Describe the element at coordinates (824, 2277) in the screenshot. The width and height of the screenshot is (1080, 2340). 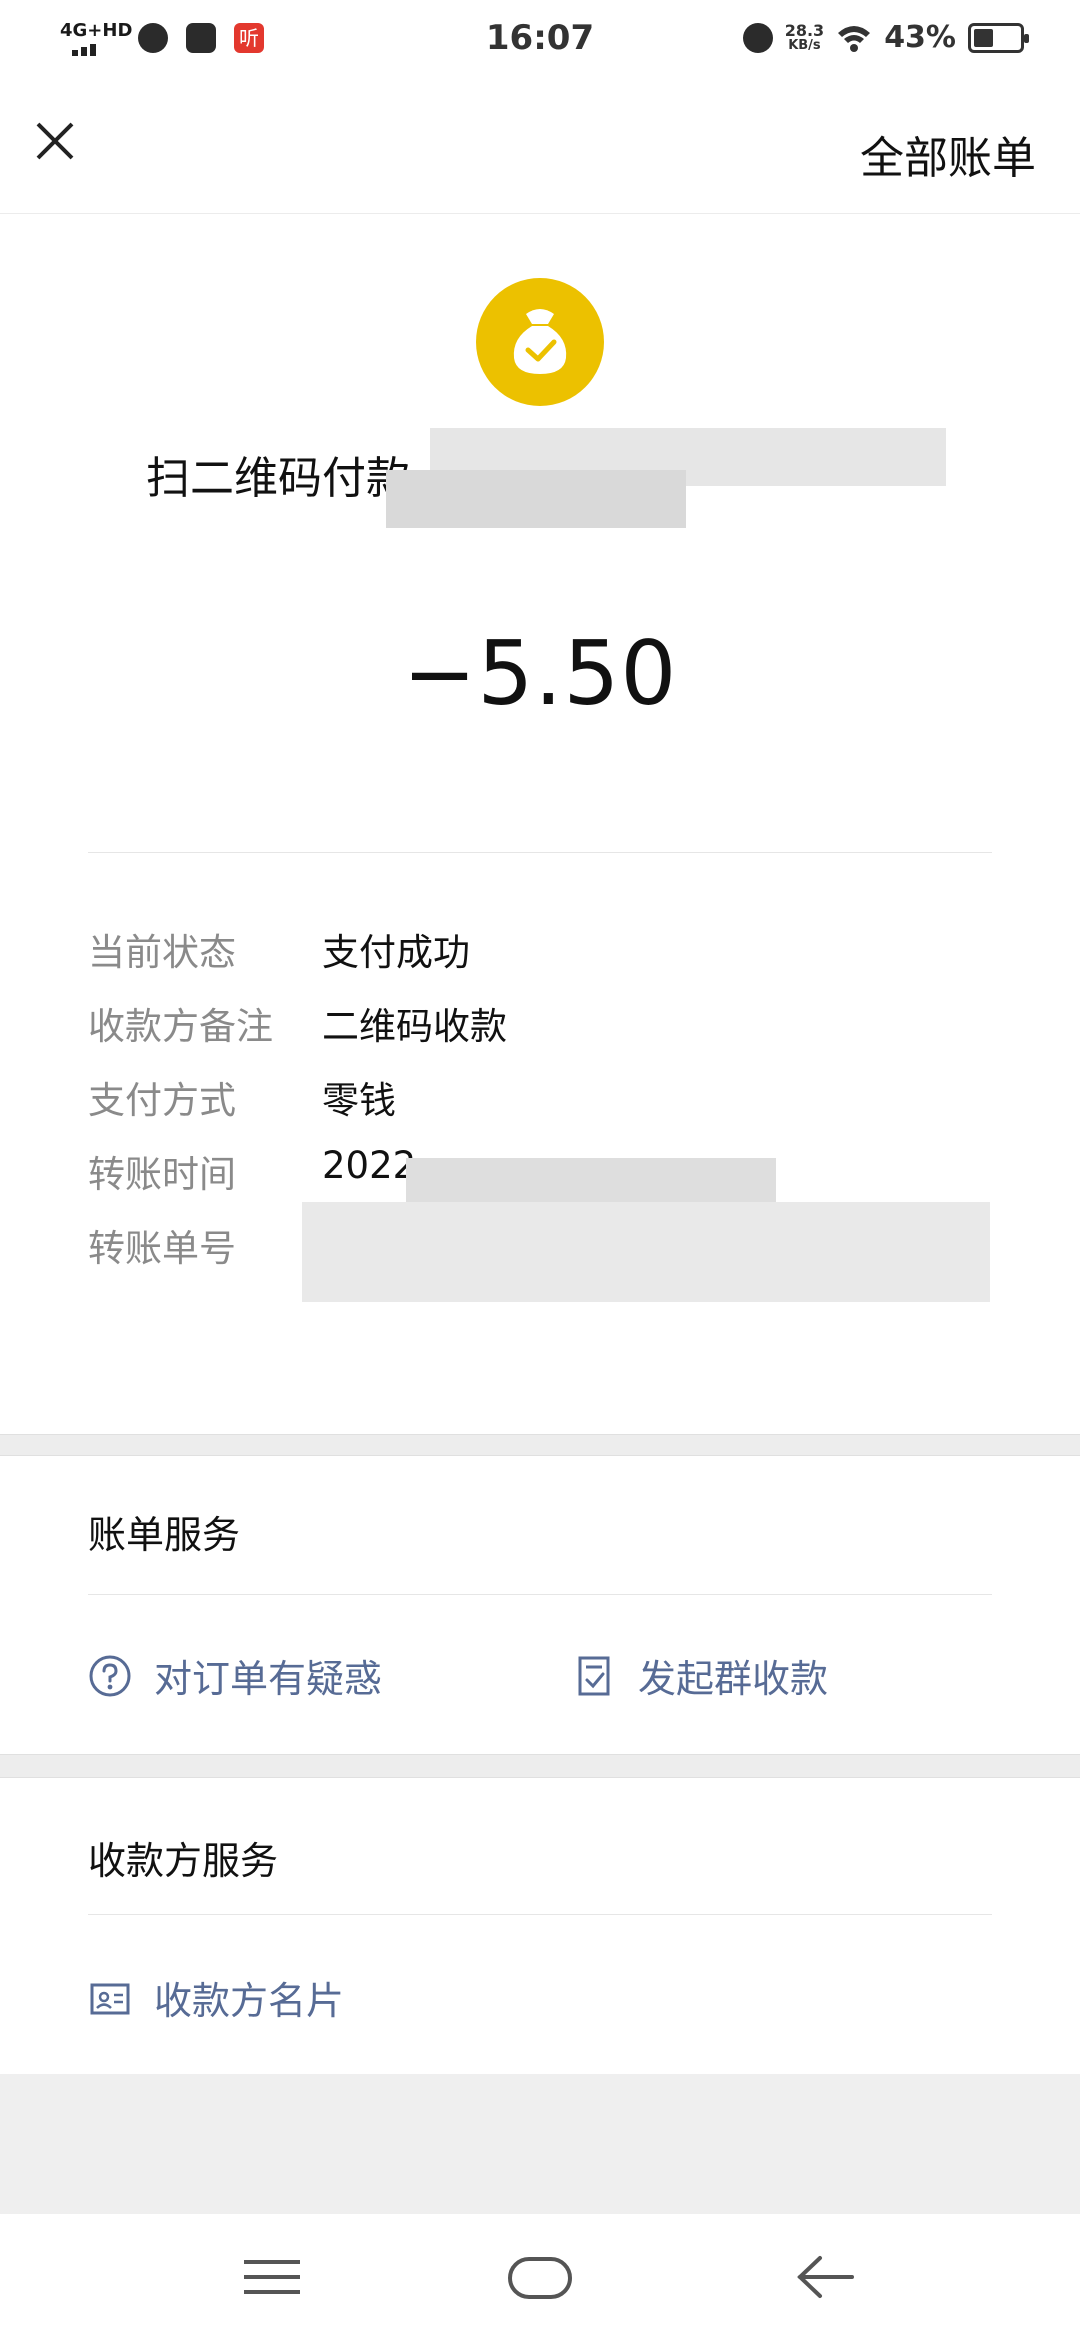
I see `back-icon` at that location.